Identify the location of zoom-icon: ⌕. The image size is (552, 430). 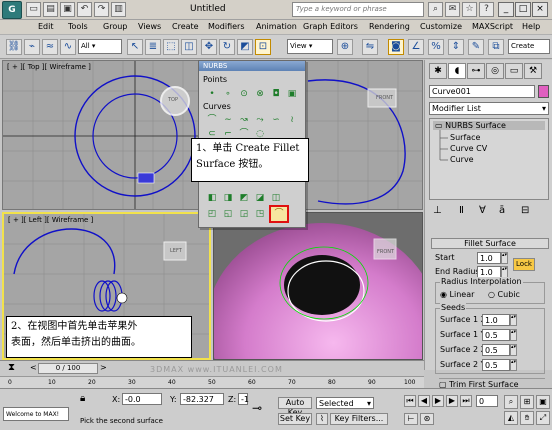
(511, 402).